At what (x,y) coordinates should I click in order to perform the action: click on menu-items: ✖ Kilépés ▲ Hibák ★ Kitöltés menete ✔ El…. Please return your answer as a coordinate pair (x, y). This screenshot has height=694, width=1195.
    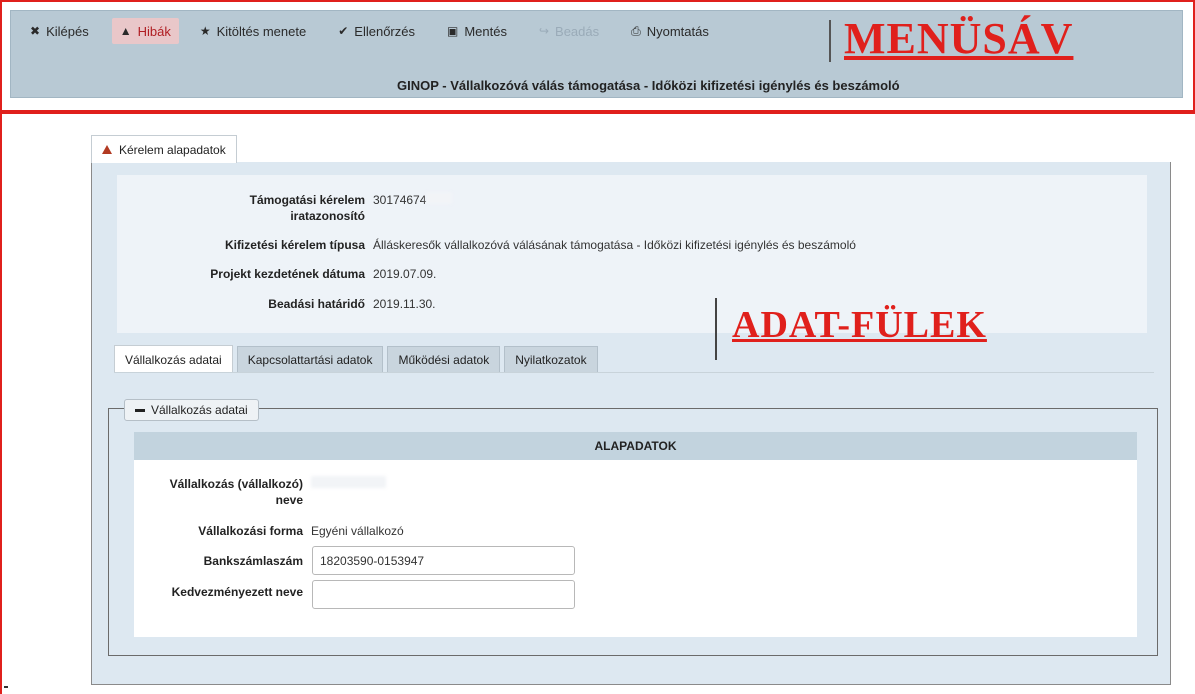
    Looking at the image, I should click on (364, 31).